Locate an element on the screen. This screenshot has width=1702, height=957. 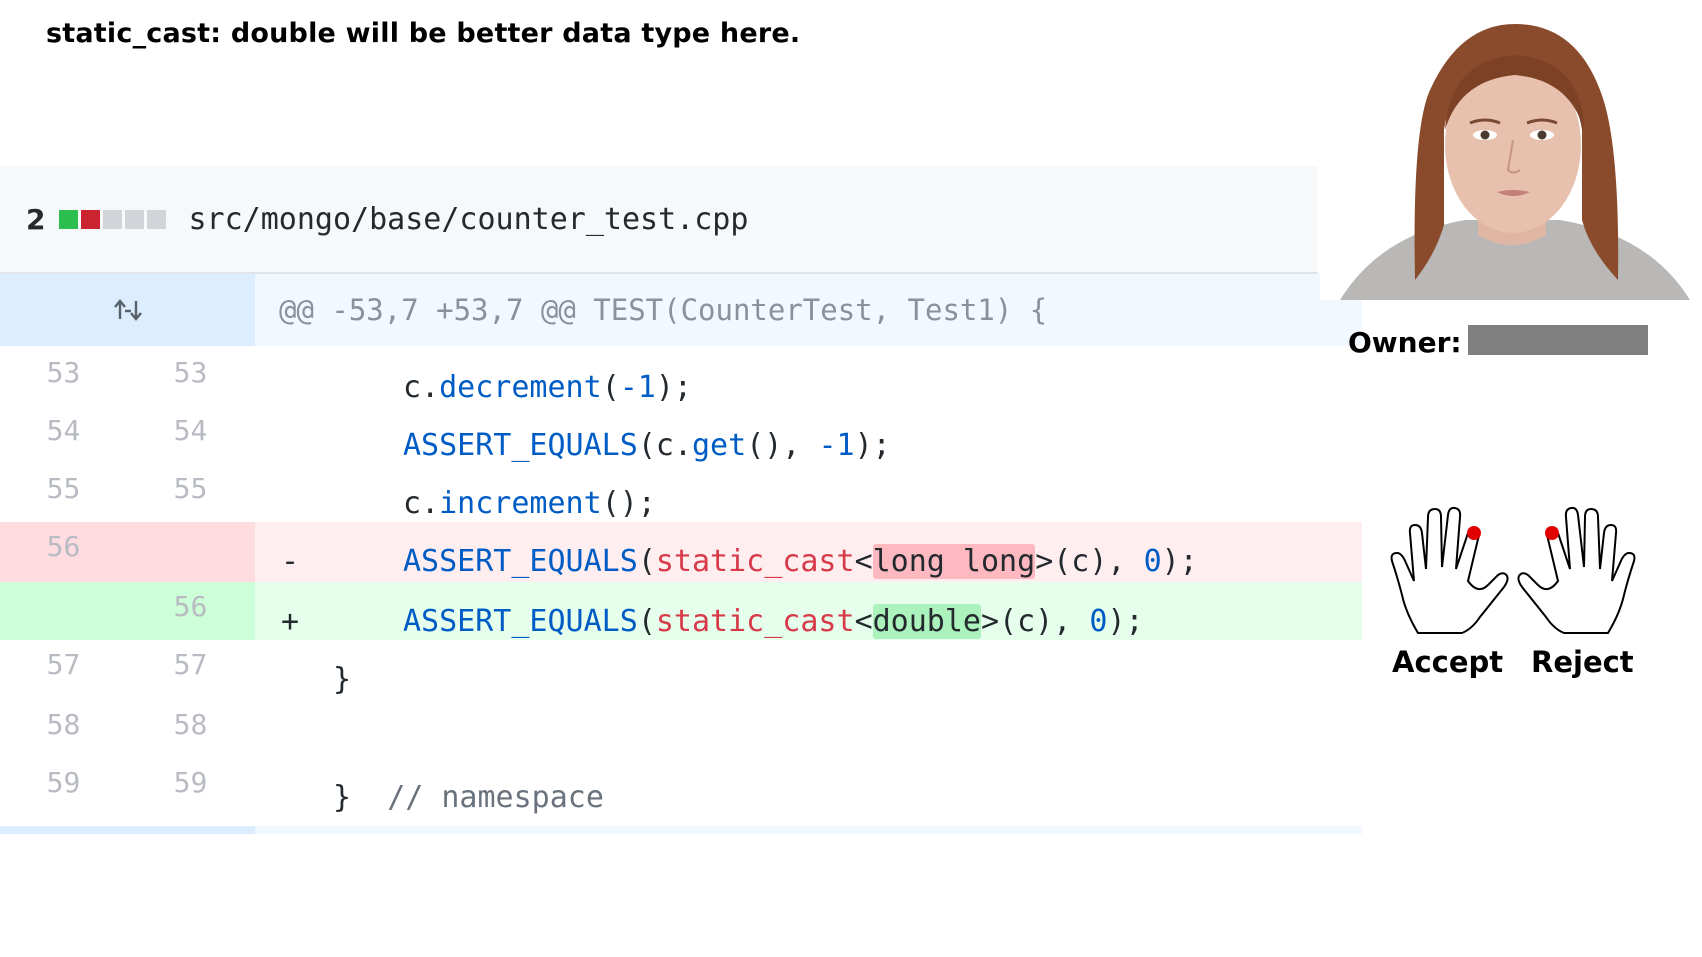
old-line-number: 53 is located at coordinates (63, 377).